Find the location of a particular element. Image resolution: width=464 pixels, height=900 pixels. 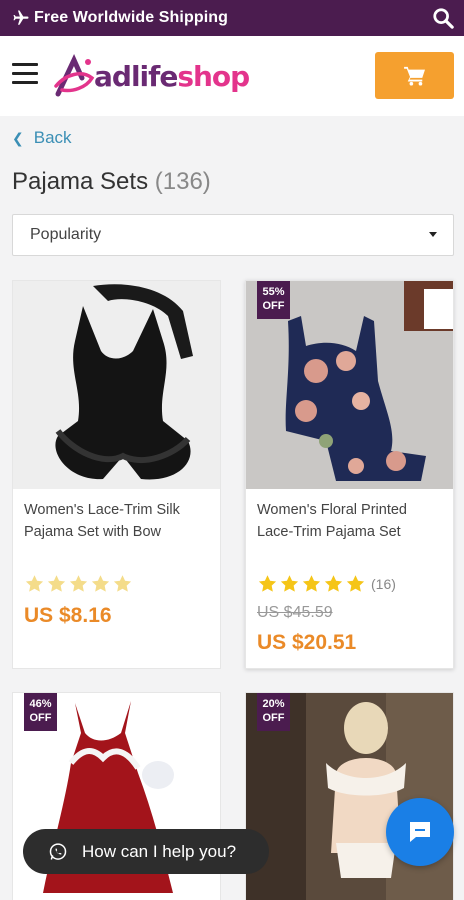

chat-prompt-button: How can I help you? is located at coordinates (146, 851).